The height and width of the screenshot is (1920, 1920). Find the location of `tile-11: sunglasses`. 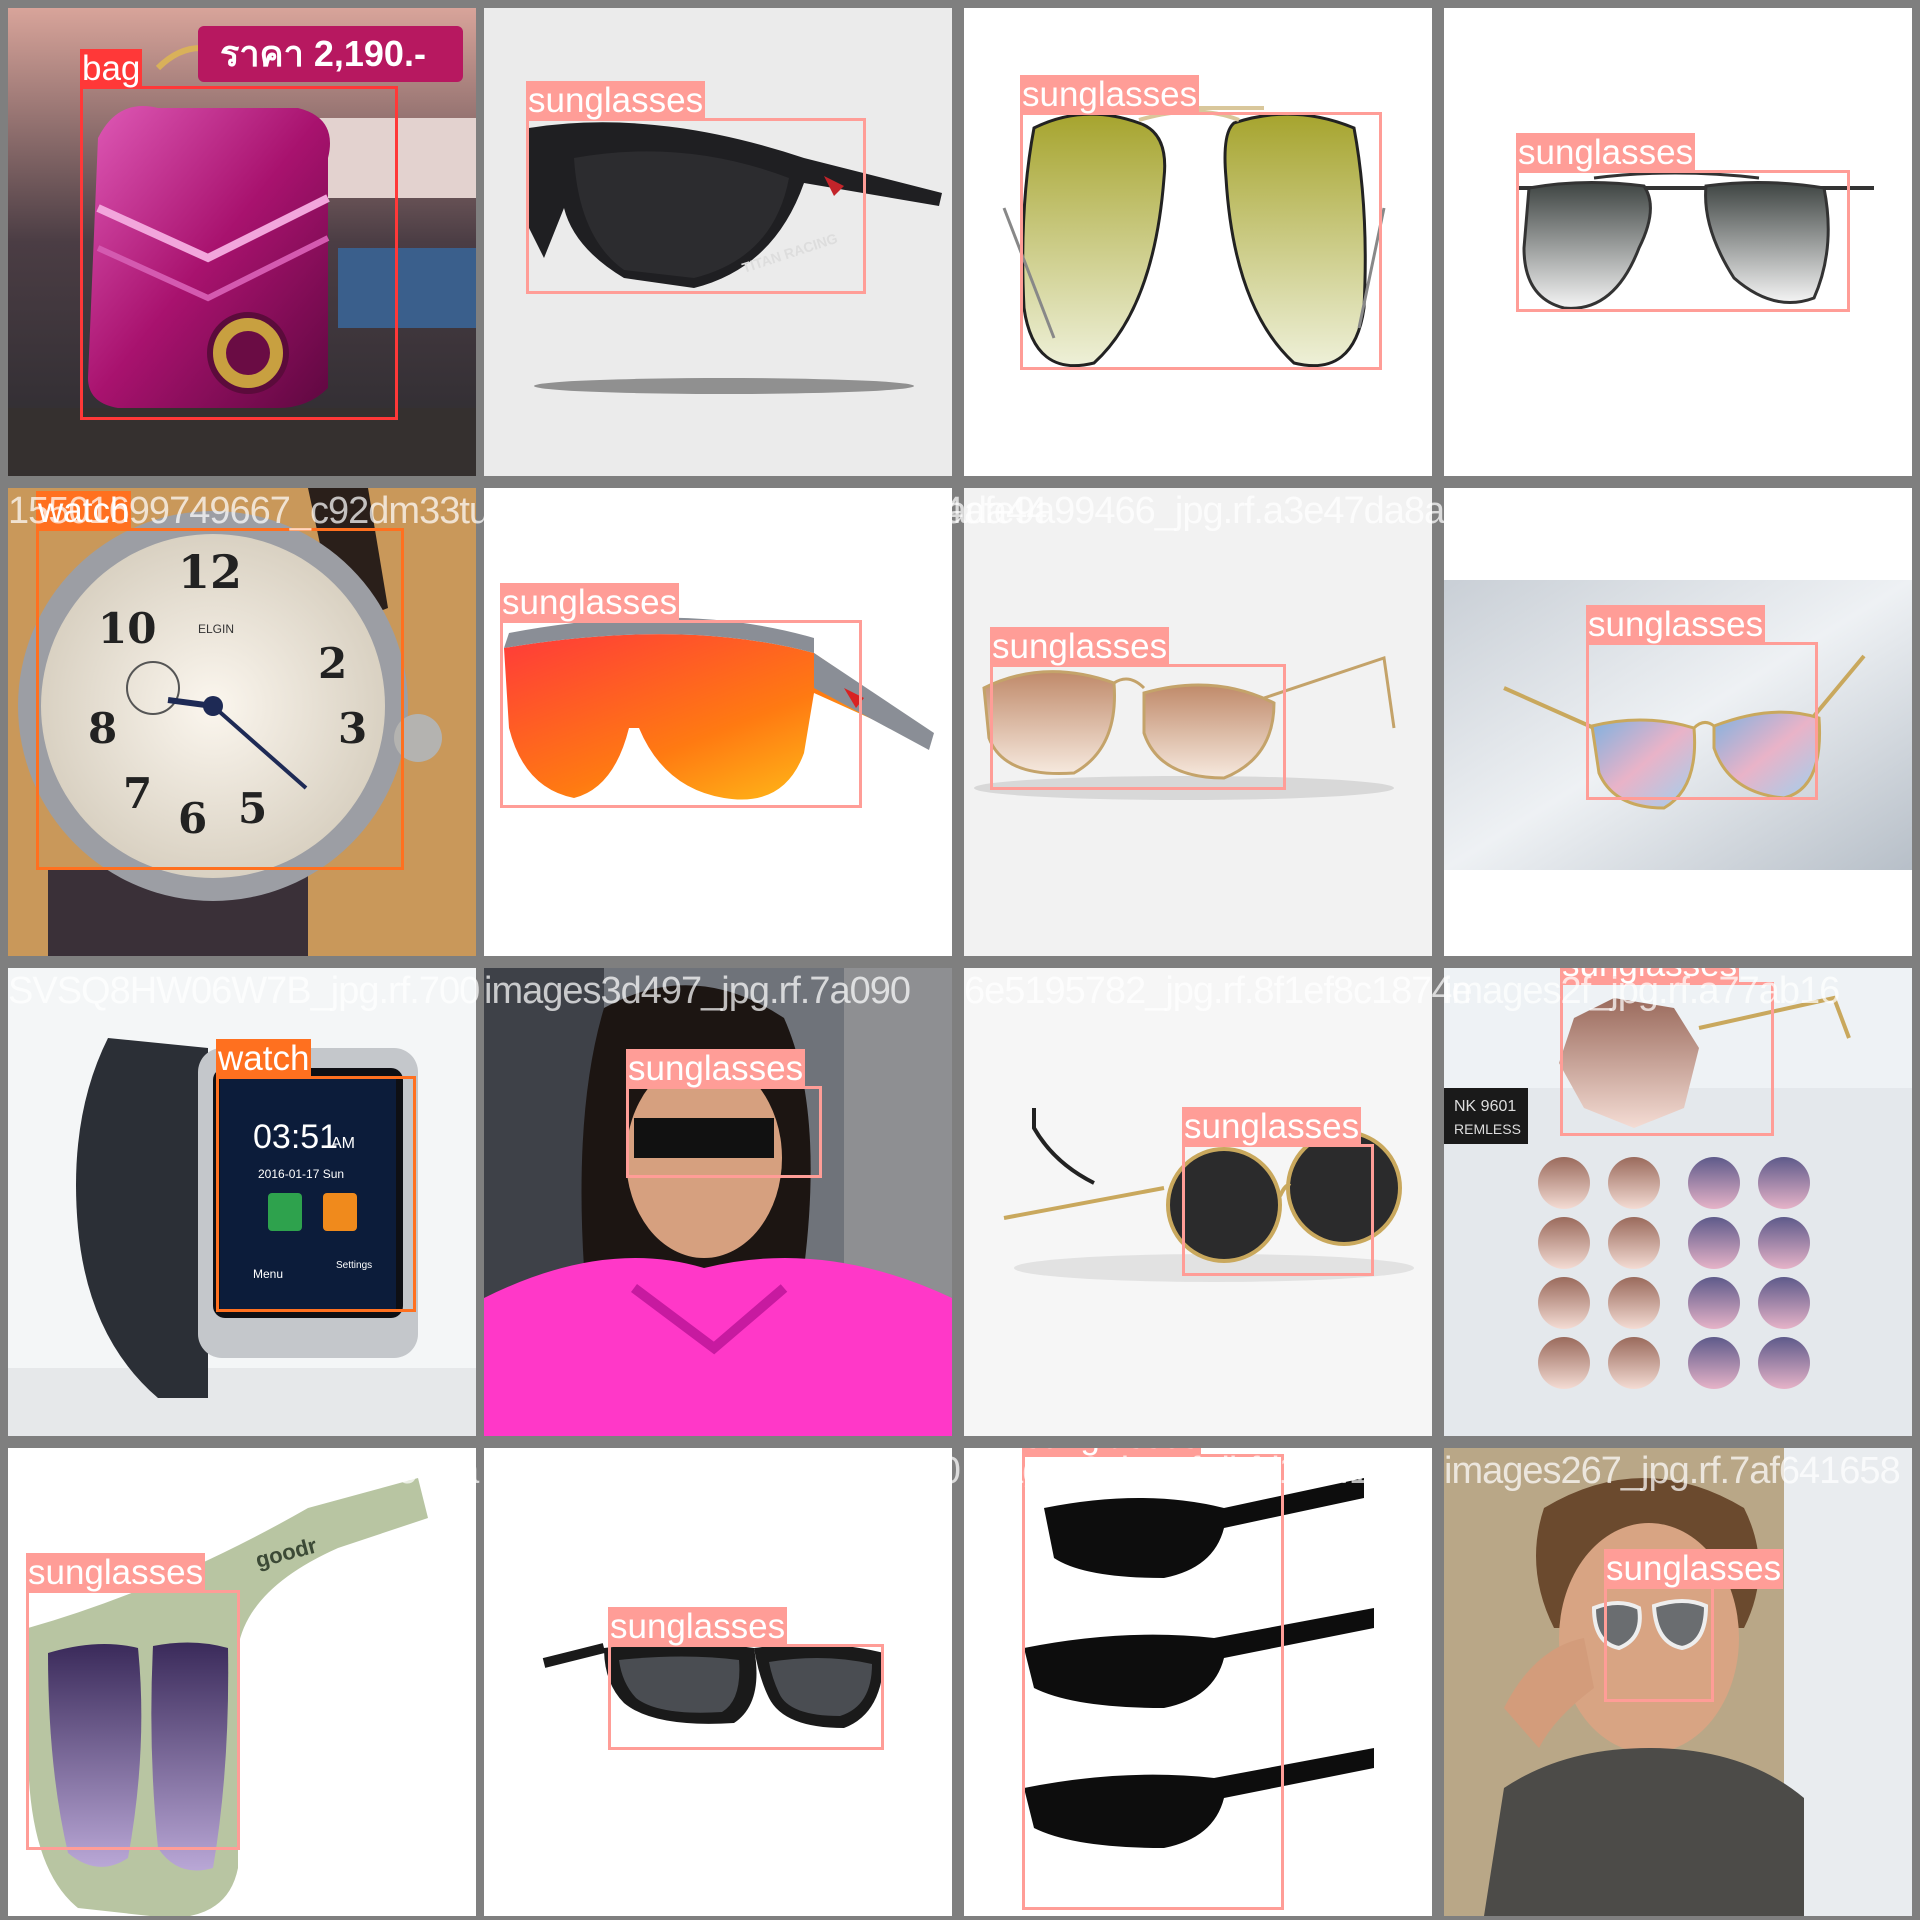

tile-11: sunglasses is located at coordinates (1198, 1202).